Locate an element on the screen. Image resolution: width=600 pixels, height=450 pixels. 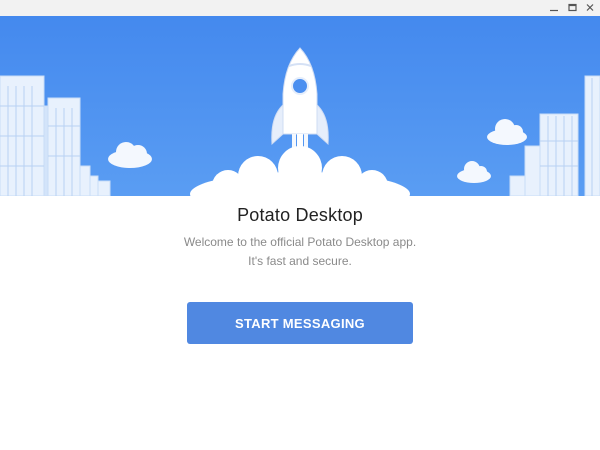
maximize-icon is located at coordinates (572, 7).